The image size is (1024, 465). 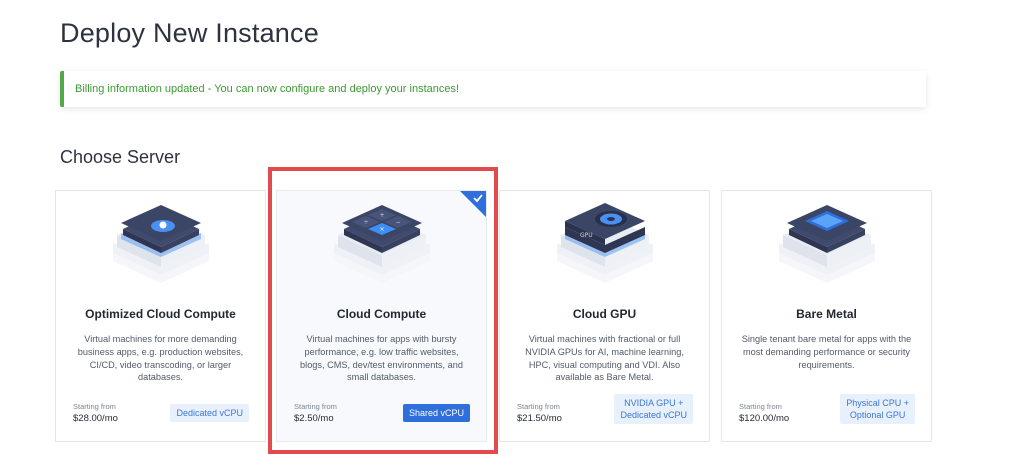 I want to click on cpu-type-badge: Dedicated vCPU, so click(x=209, y=413).